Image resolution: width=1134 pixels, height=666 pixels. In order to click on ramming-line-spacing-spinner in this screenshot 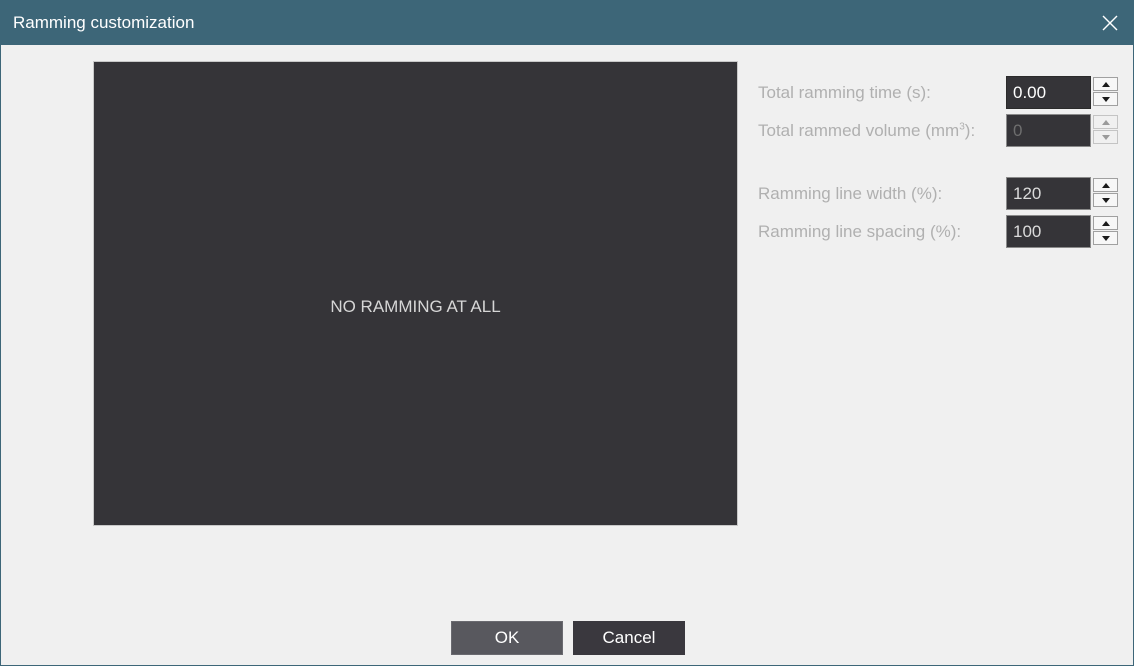, I will do `click(1105, 231)`.